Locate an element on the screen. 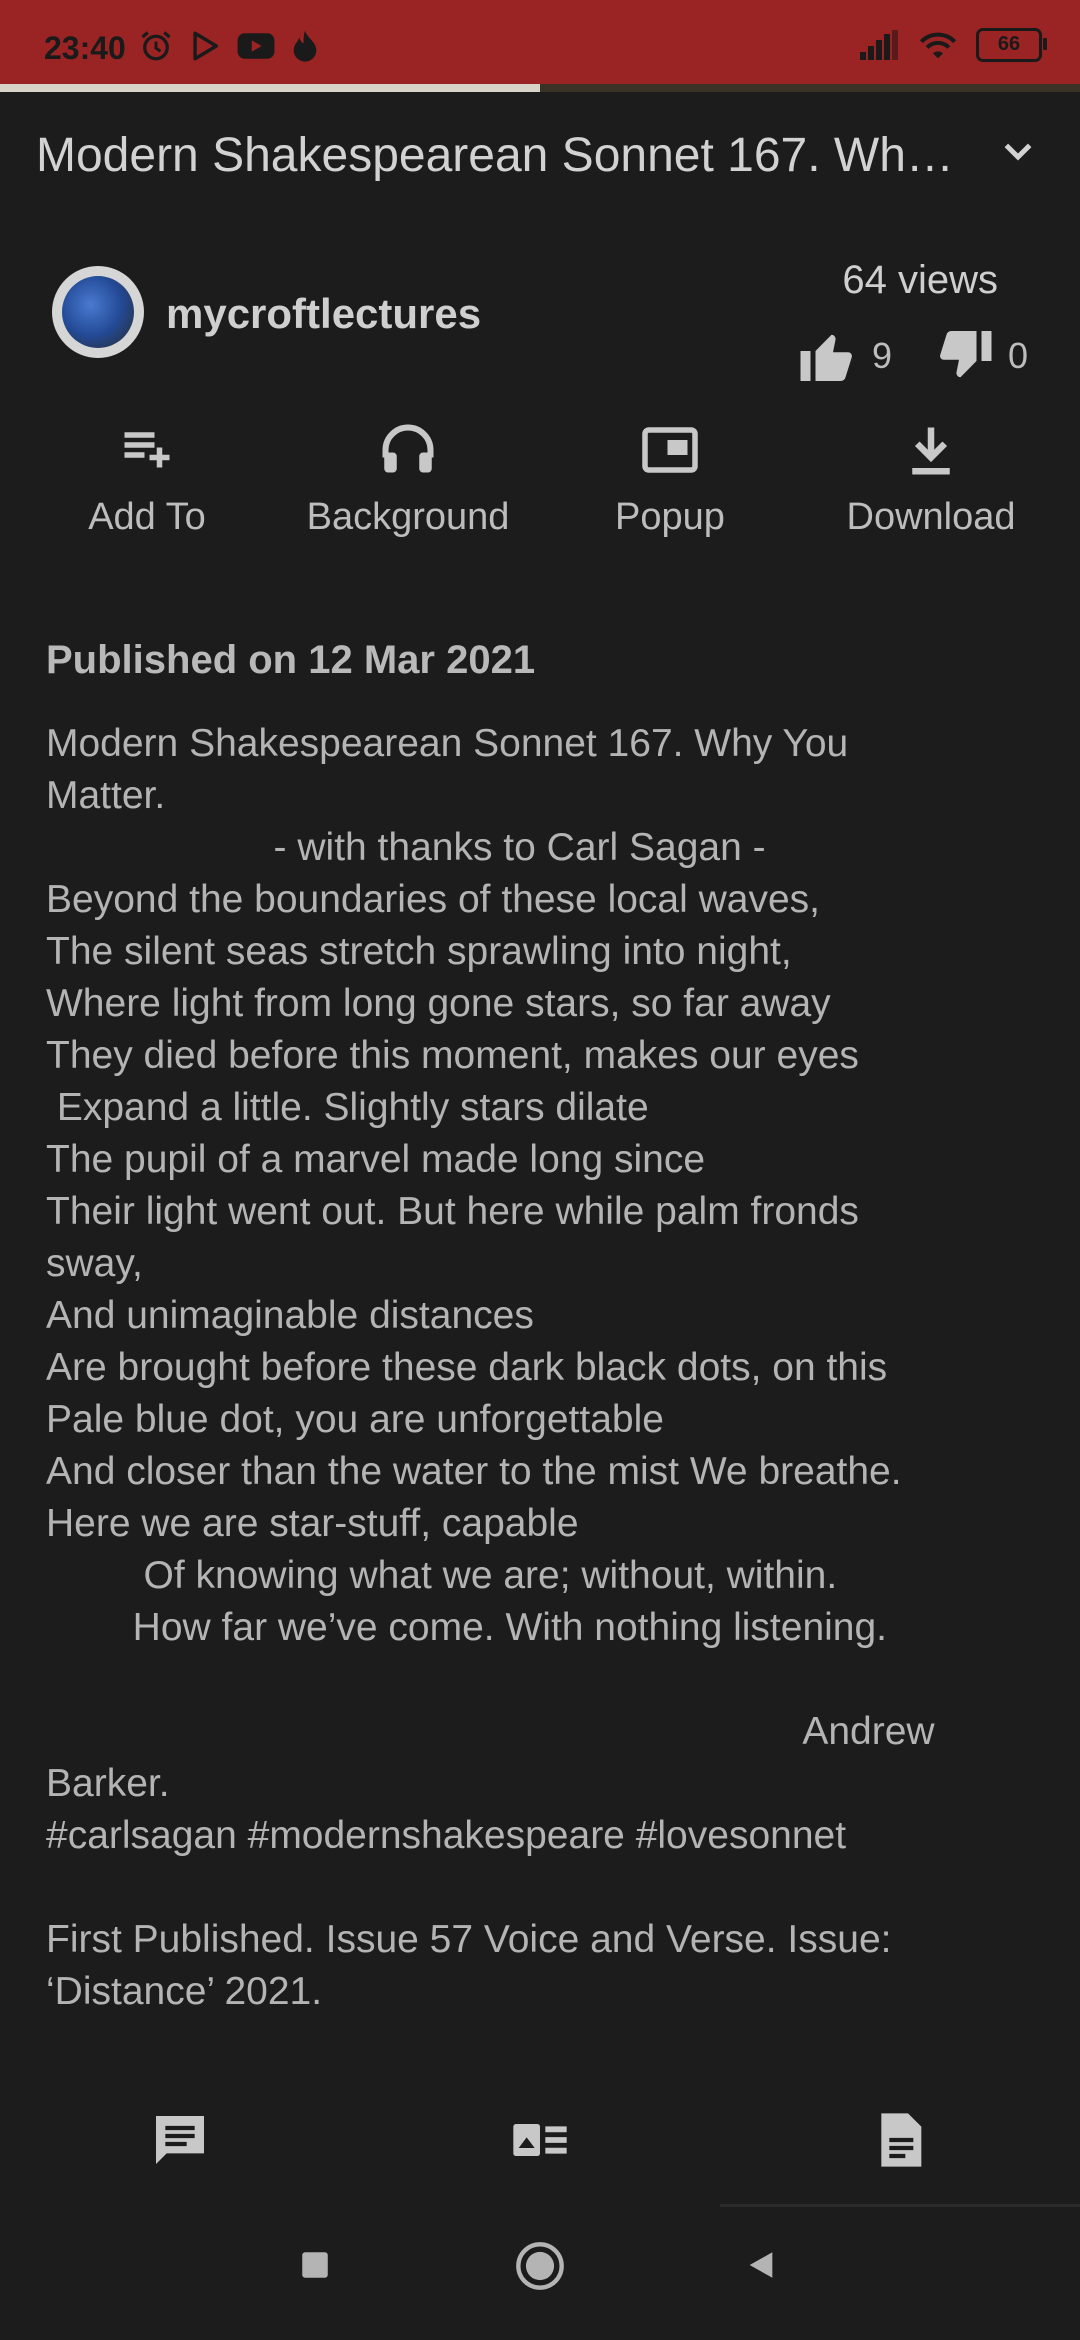 This screenshot has height=2340, width=1080. status-bar: 23:40 66 is located at coordinates (540, 42).